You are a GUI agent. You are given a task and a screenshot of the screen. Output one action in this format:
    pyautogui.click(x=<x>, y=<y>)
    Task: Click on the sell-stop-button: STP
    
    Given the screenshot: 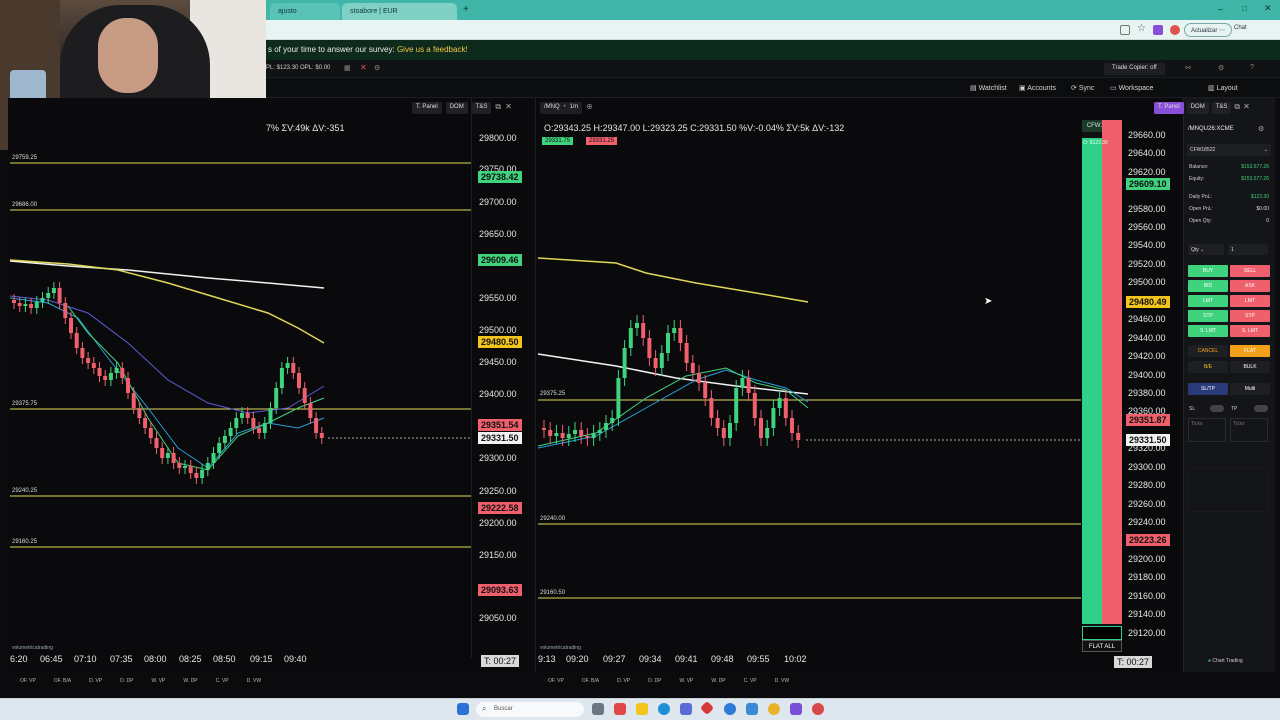 What is the action you would take?
    pyautogui.click(x=1250, y=316)
    